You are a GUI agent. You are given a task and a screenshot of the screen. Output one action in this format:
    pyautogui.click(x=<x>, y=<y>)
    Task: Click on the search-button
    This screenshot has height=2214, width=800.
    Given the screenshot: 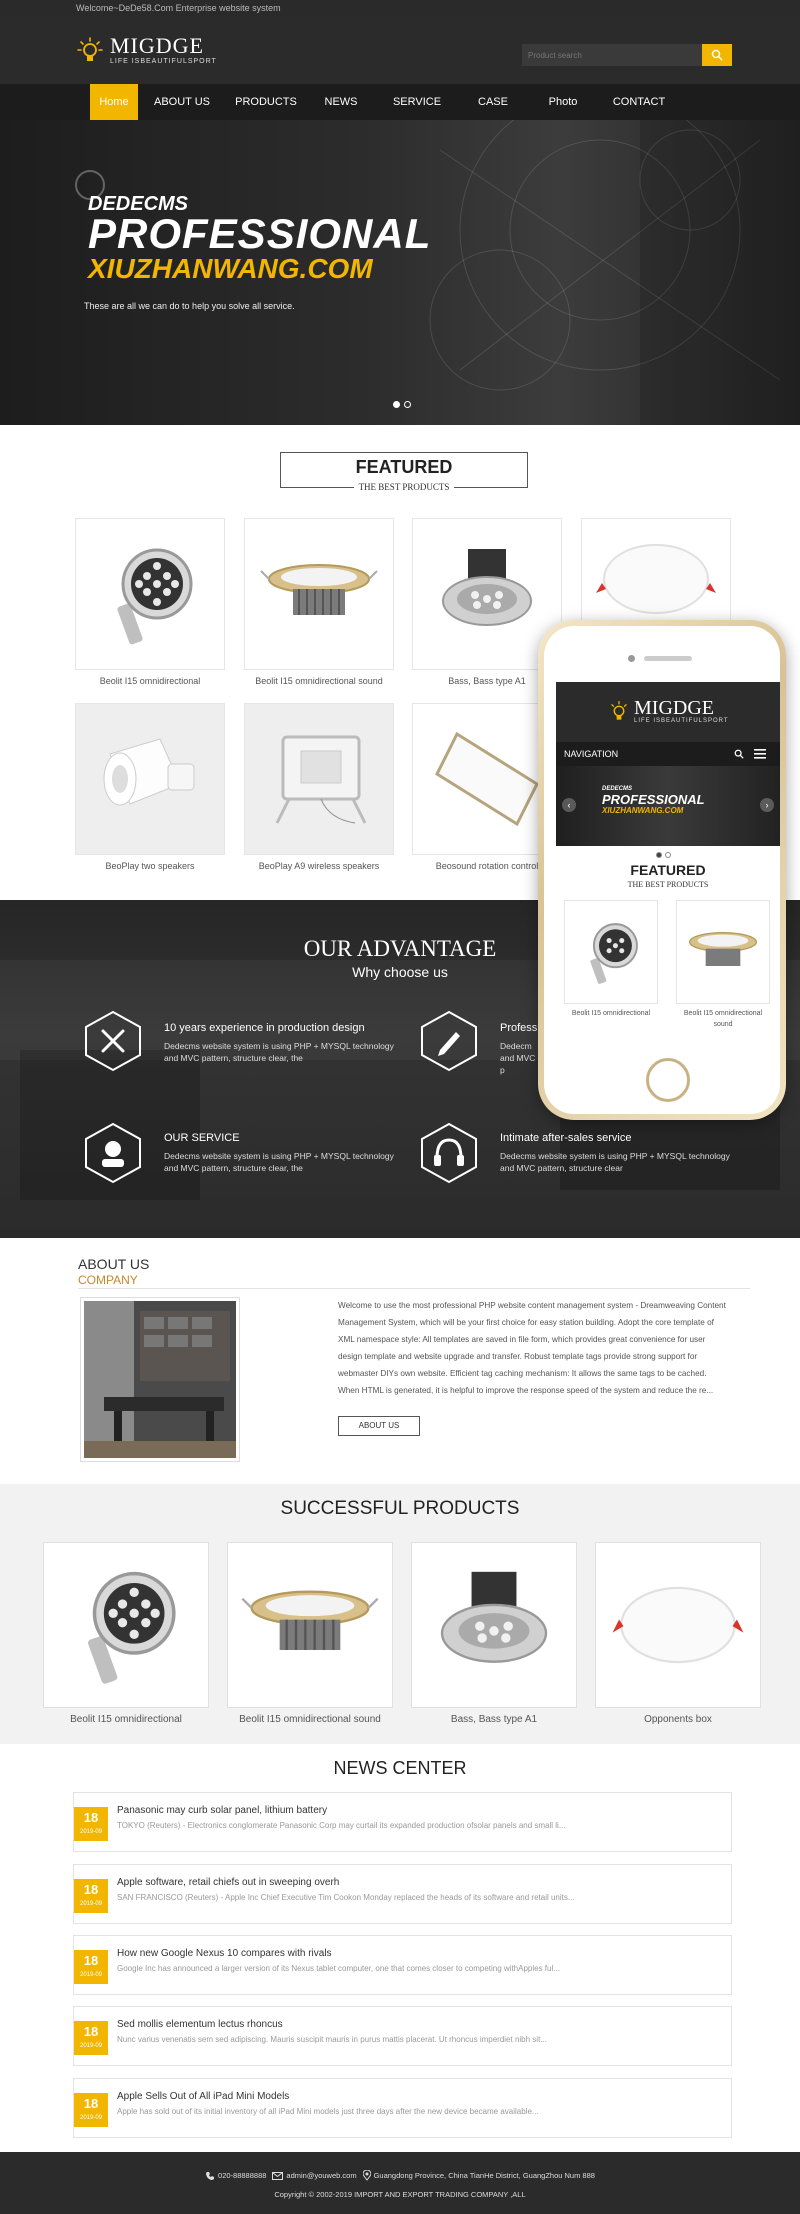 What is the action you would take?
    pyautogui.click(x=717, y=55)
    